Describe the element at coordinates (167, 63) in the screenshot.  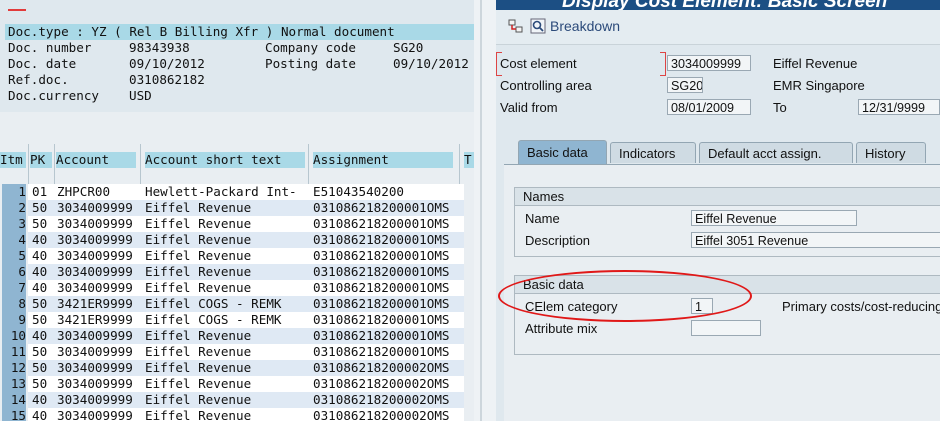
I see `doc-date-value: 09/10/2012` at that location.